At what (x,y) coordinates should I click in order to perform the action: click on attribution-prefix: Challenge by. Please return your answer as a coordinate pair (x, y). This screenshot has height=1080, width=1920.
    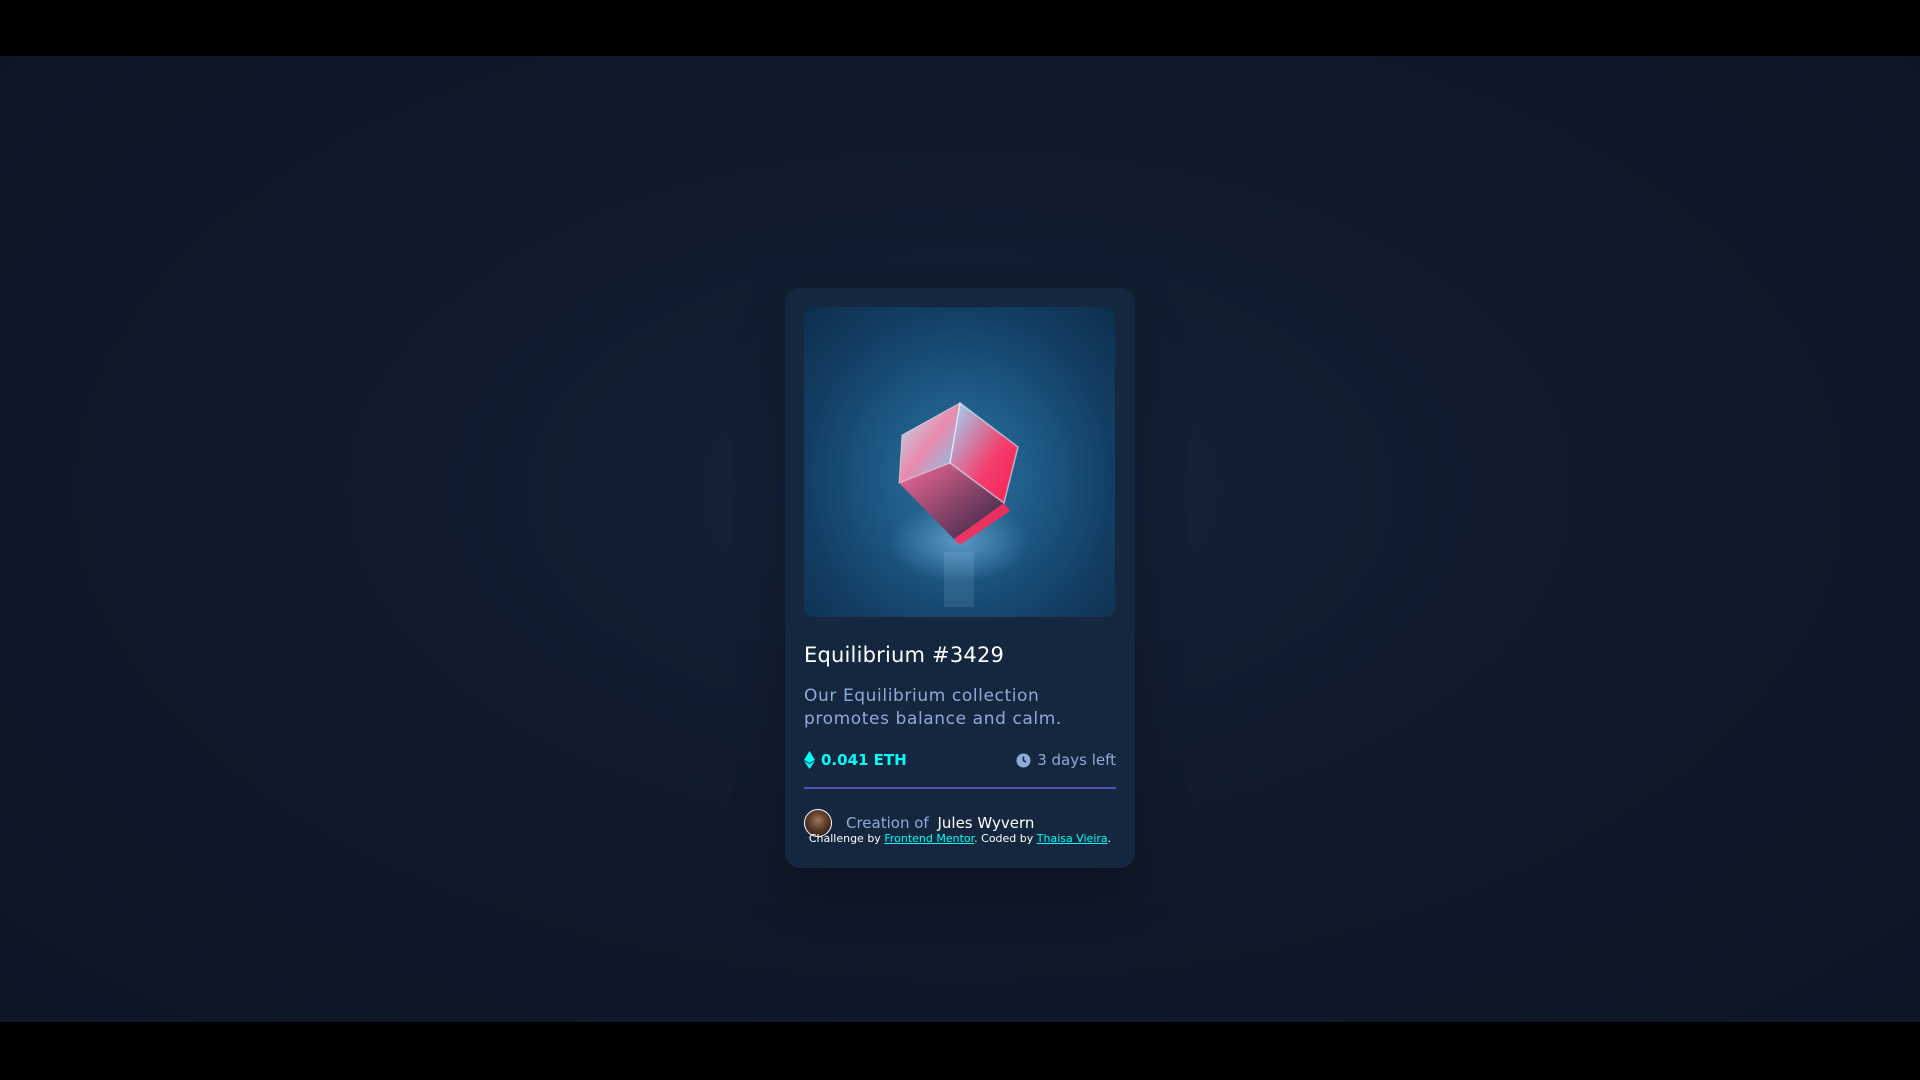
    Looking at the image, I should click on (844, 838).